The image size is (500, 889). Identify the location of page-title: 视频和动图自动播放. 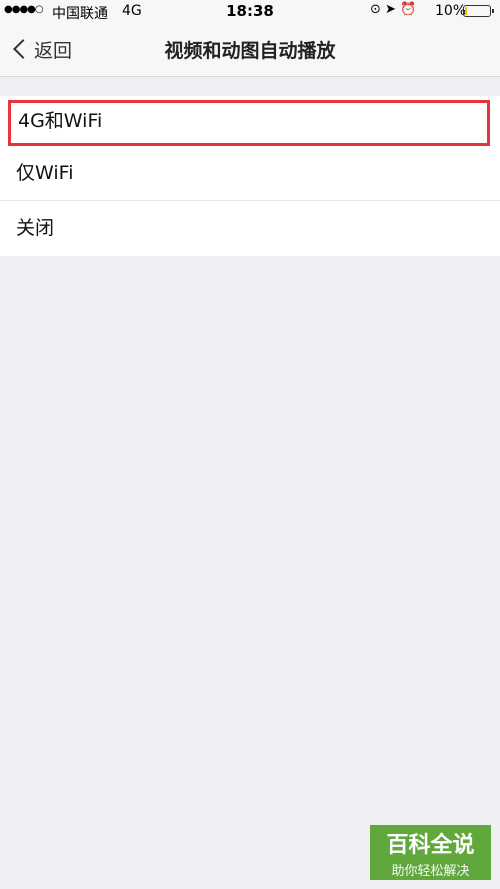
(250, 51).